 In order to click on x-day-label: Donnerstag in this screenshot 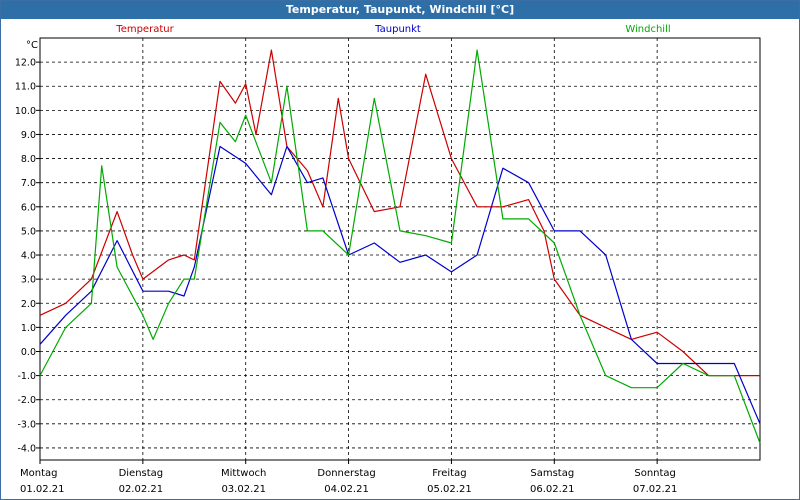, I will do `click(346, 473)`.